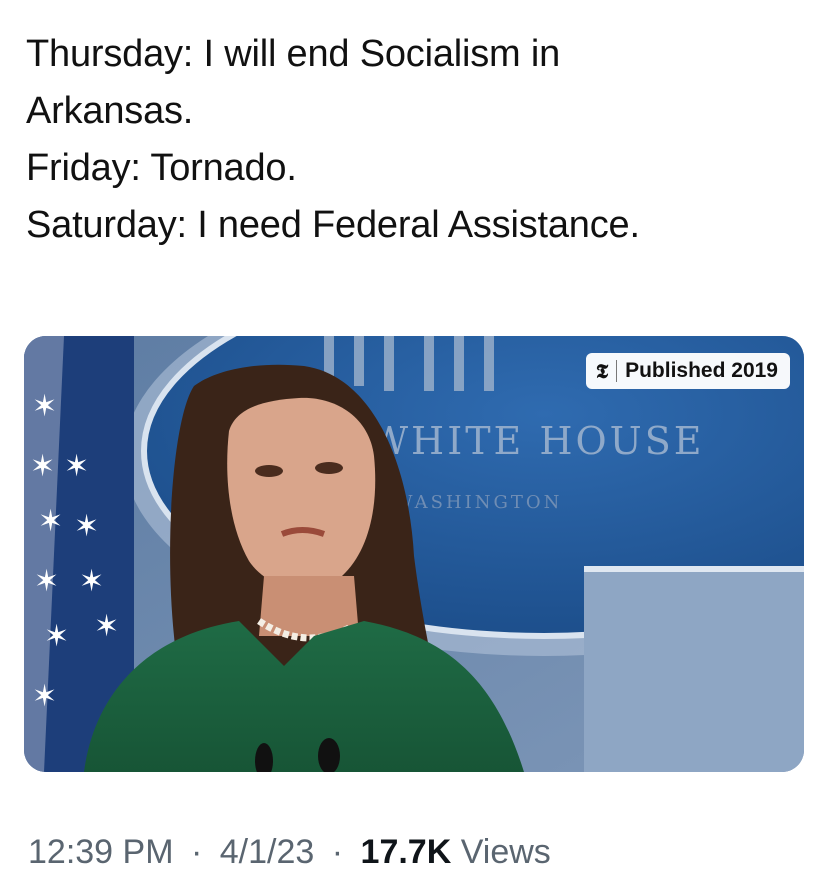  Describe the element at coordinates (101, 852) in the screenshot. I see `tweet-time: 12:39 PM` at that location.